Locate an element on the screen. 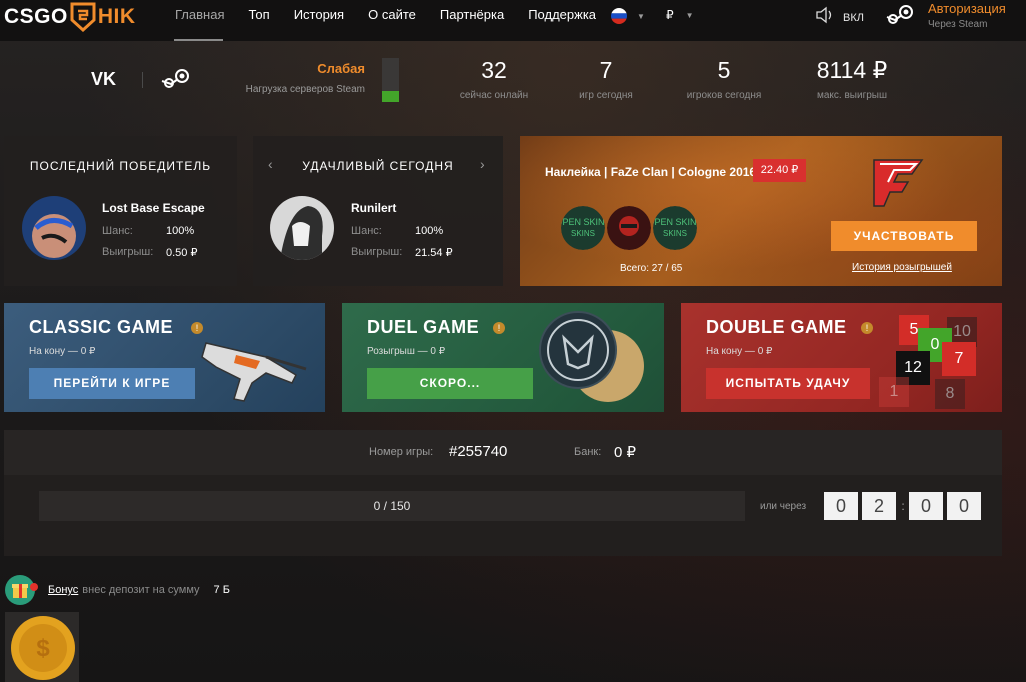  cs-emblem-icon is located at coordinates (593, 360).